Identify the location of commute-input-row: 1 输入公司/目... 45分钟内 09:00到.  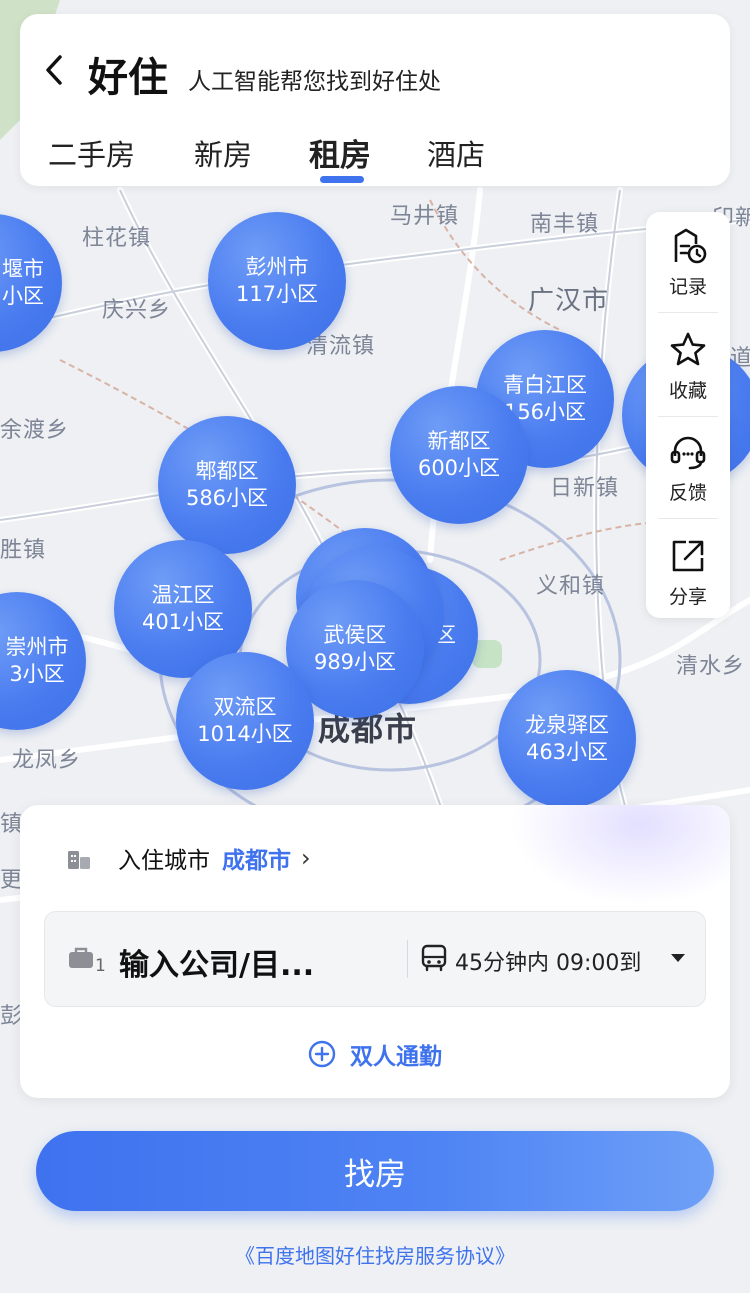
(375, 959).